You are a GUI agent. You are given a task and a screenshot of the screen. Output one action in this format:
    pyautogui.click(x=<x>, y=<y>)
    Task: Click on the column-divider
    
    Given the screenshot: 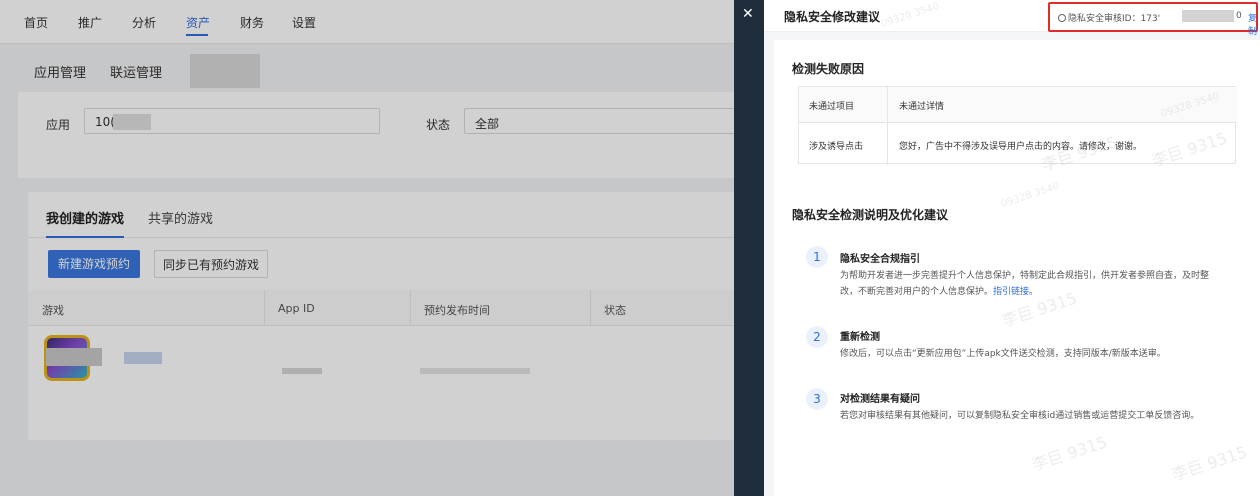 What is the action you would take?
    pyautogui.click(x=887, y=126)
    